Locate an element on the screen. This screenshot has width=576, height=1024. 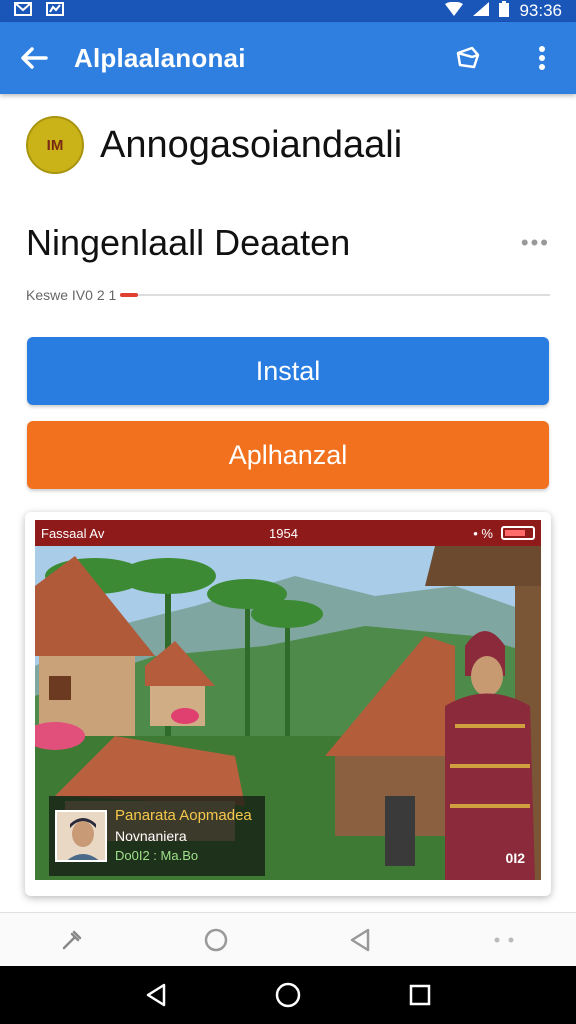
wifi-icon is located at coordinates (454, 11).